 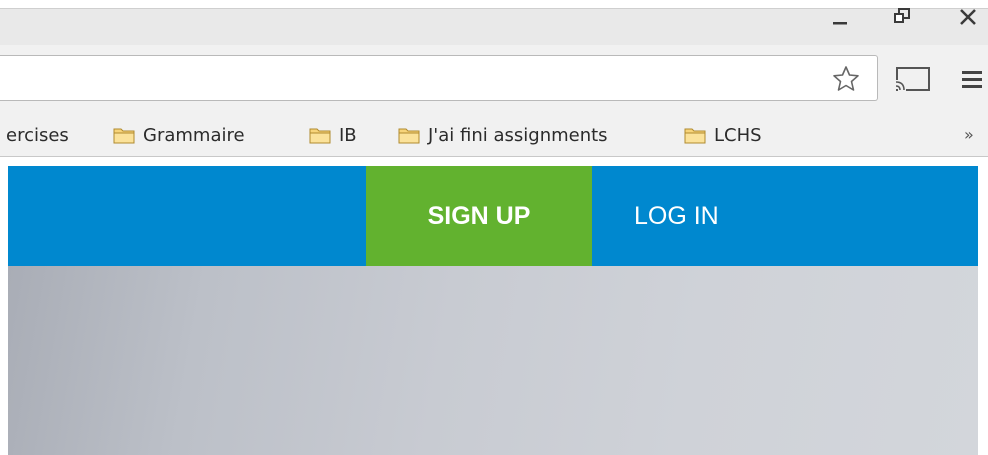 I want to click on window-edge-right, so click(x=983, y=306).